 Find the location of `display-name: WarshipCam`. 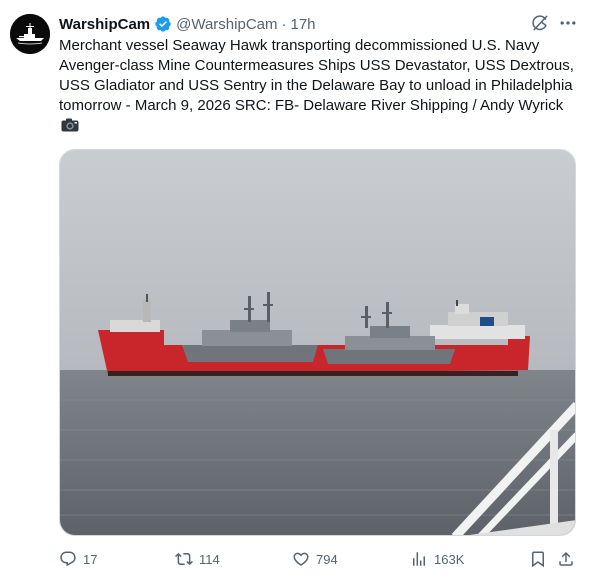

display-name: WarshipCam is located at coordinates (104, 24).